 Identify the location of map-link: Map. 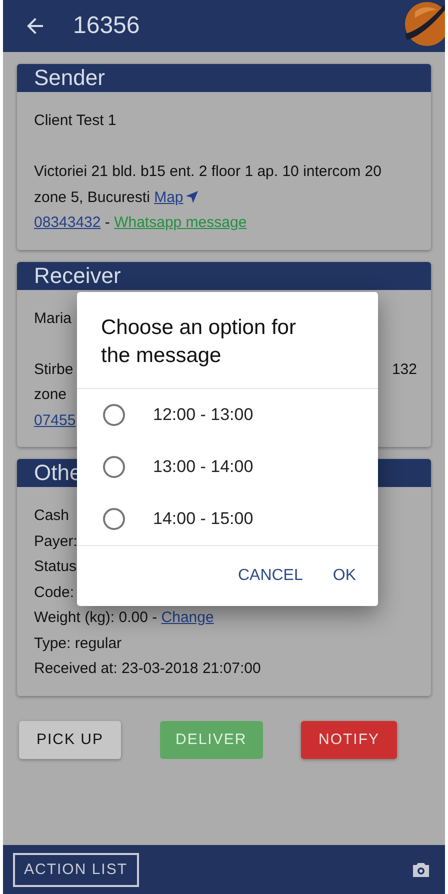
(177, 197).